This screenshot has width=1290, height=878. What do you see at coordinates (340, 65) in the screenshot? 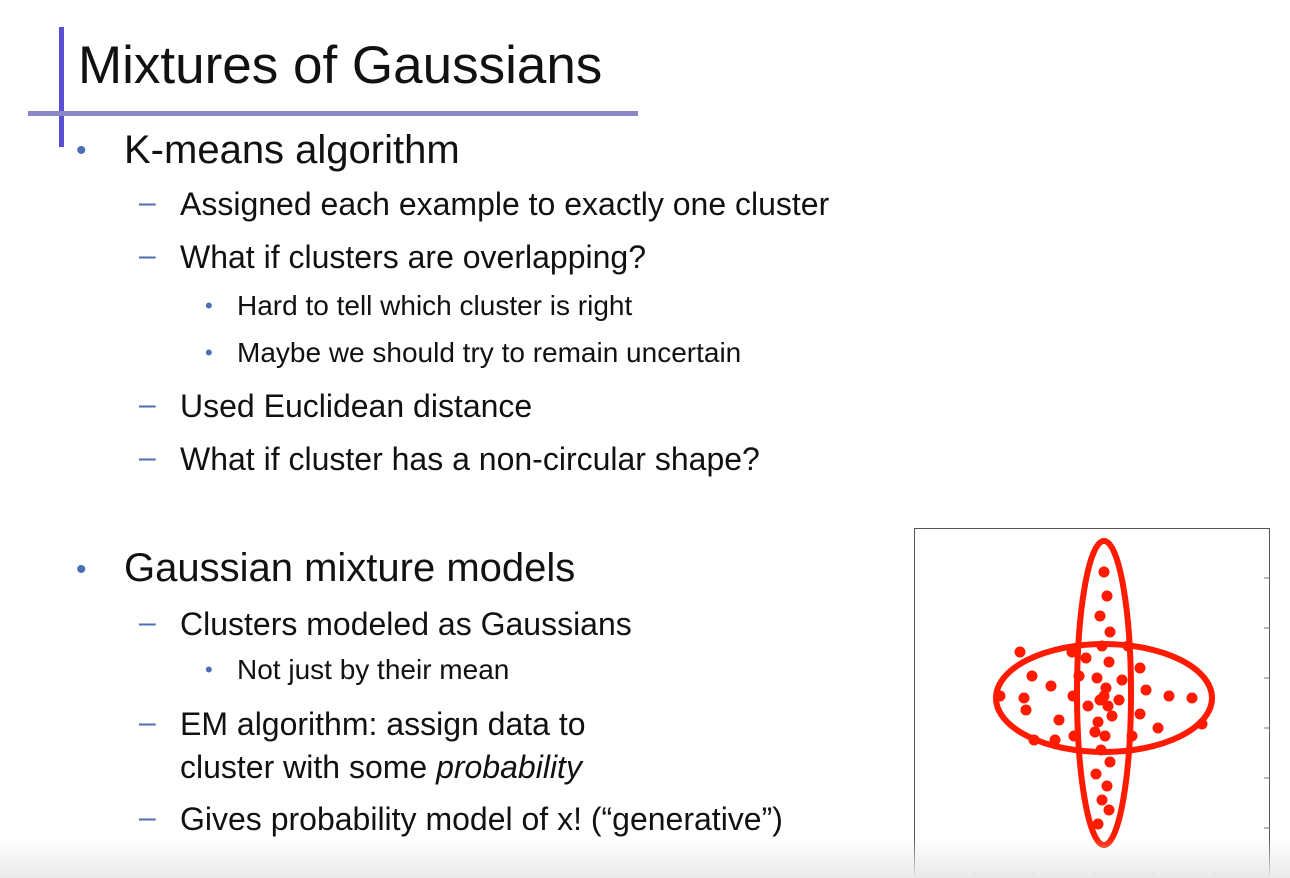
I see `slide-title: Mixtures of Gaussians` at bounding box center [340, 65].